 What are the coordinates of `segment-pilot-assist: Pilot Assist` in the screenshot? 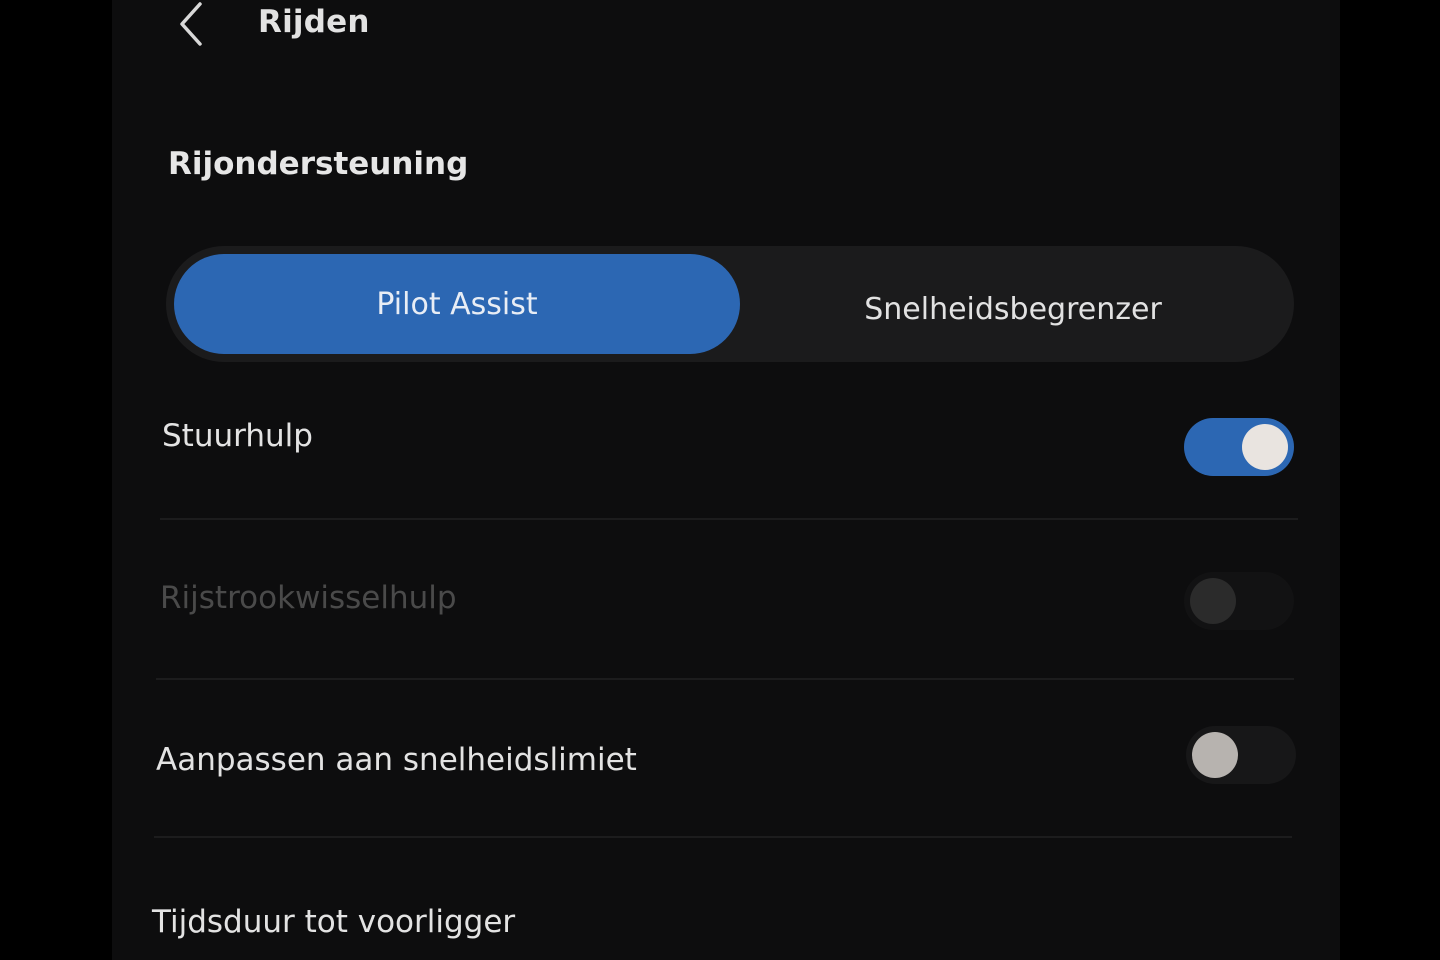 It's located at (457, 304).